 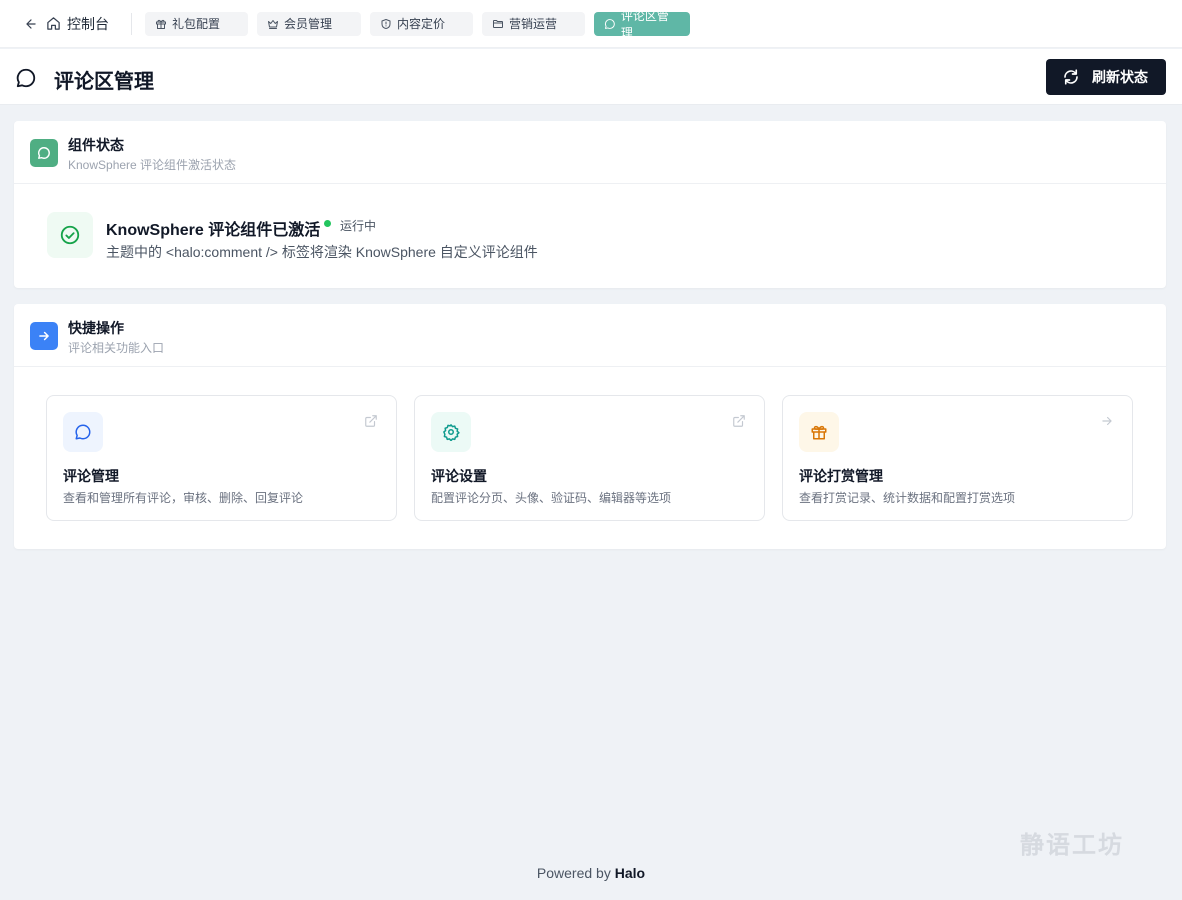 I want to click on footer: Powered by Halo, so click(x=591, y=873).